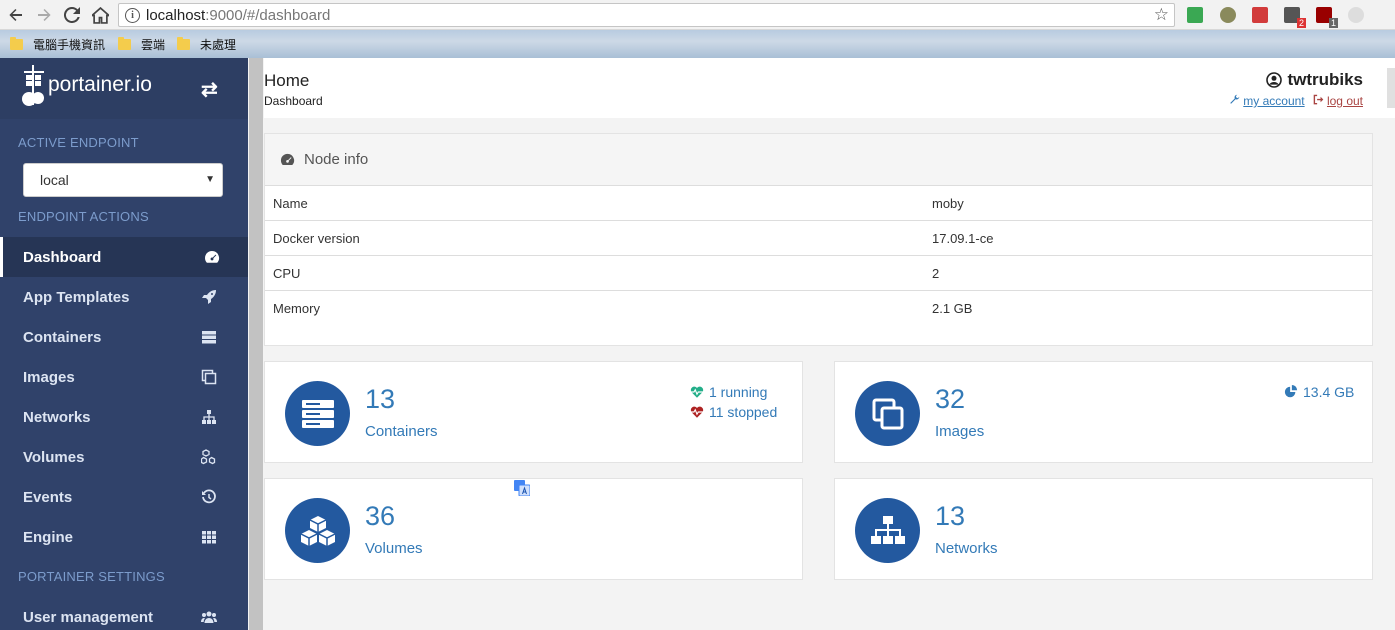 This screenshot has height=630, width=1395. Describe the element at coordinates (124, 537) in the screenshot. I see `sidebar-item-engine: Engine` at that location.